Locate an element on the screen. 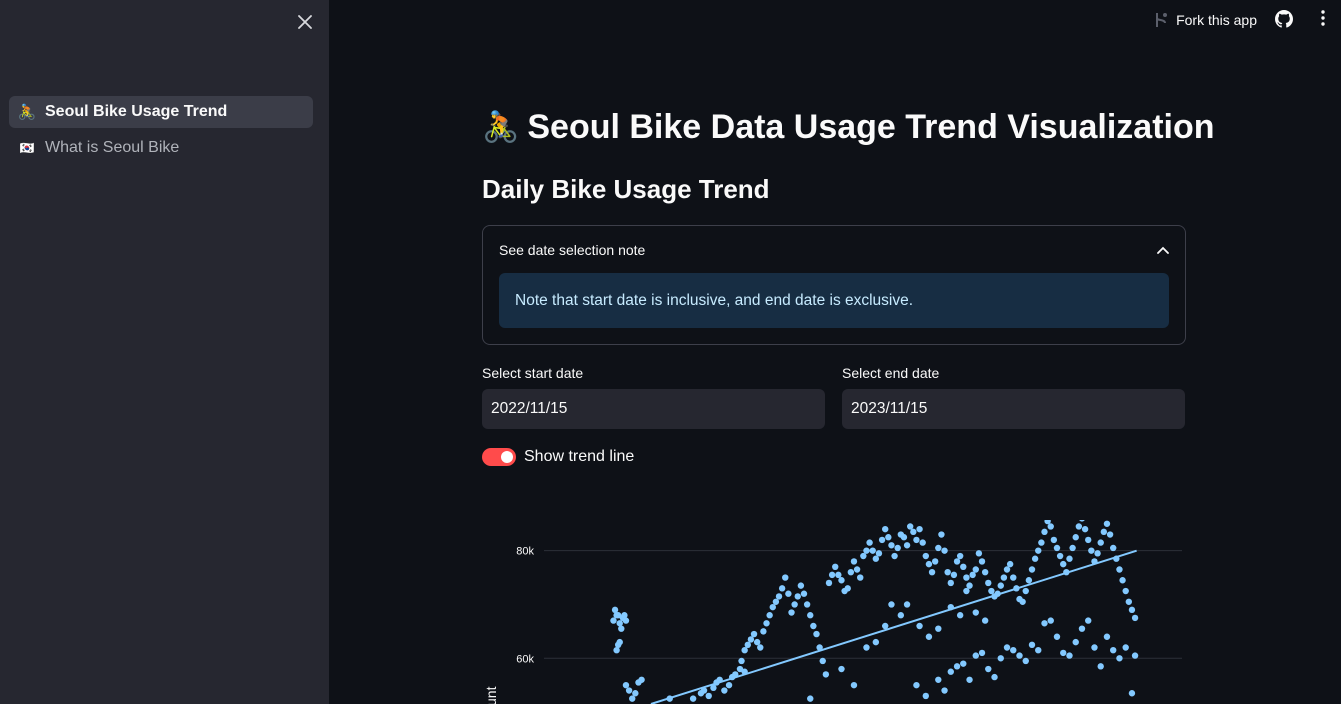  sidebar-item-label: What is Seoul Bike is located at coordinates (112, 147).